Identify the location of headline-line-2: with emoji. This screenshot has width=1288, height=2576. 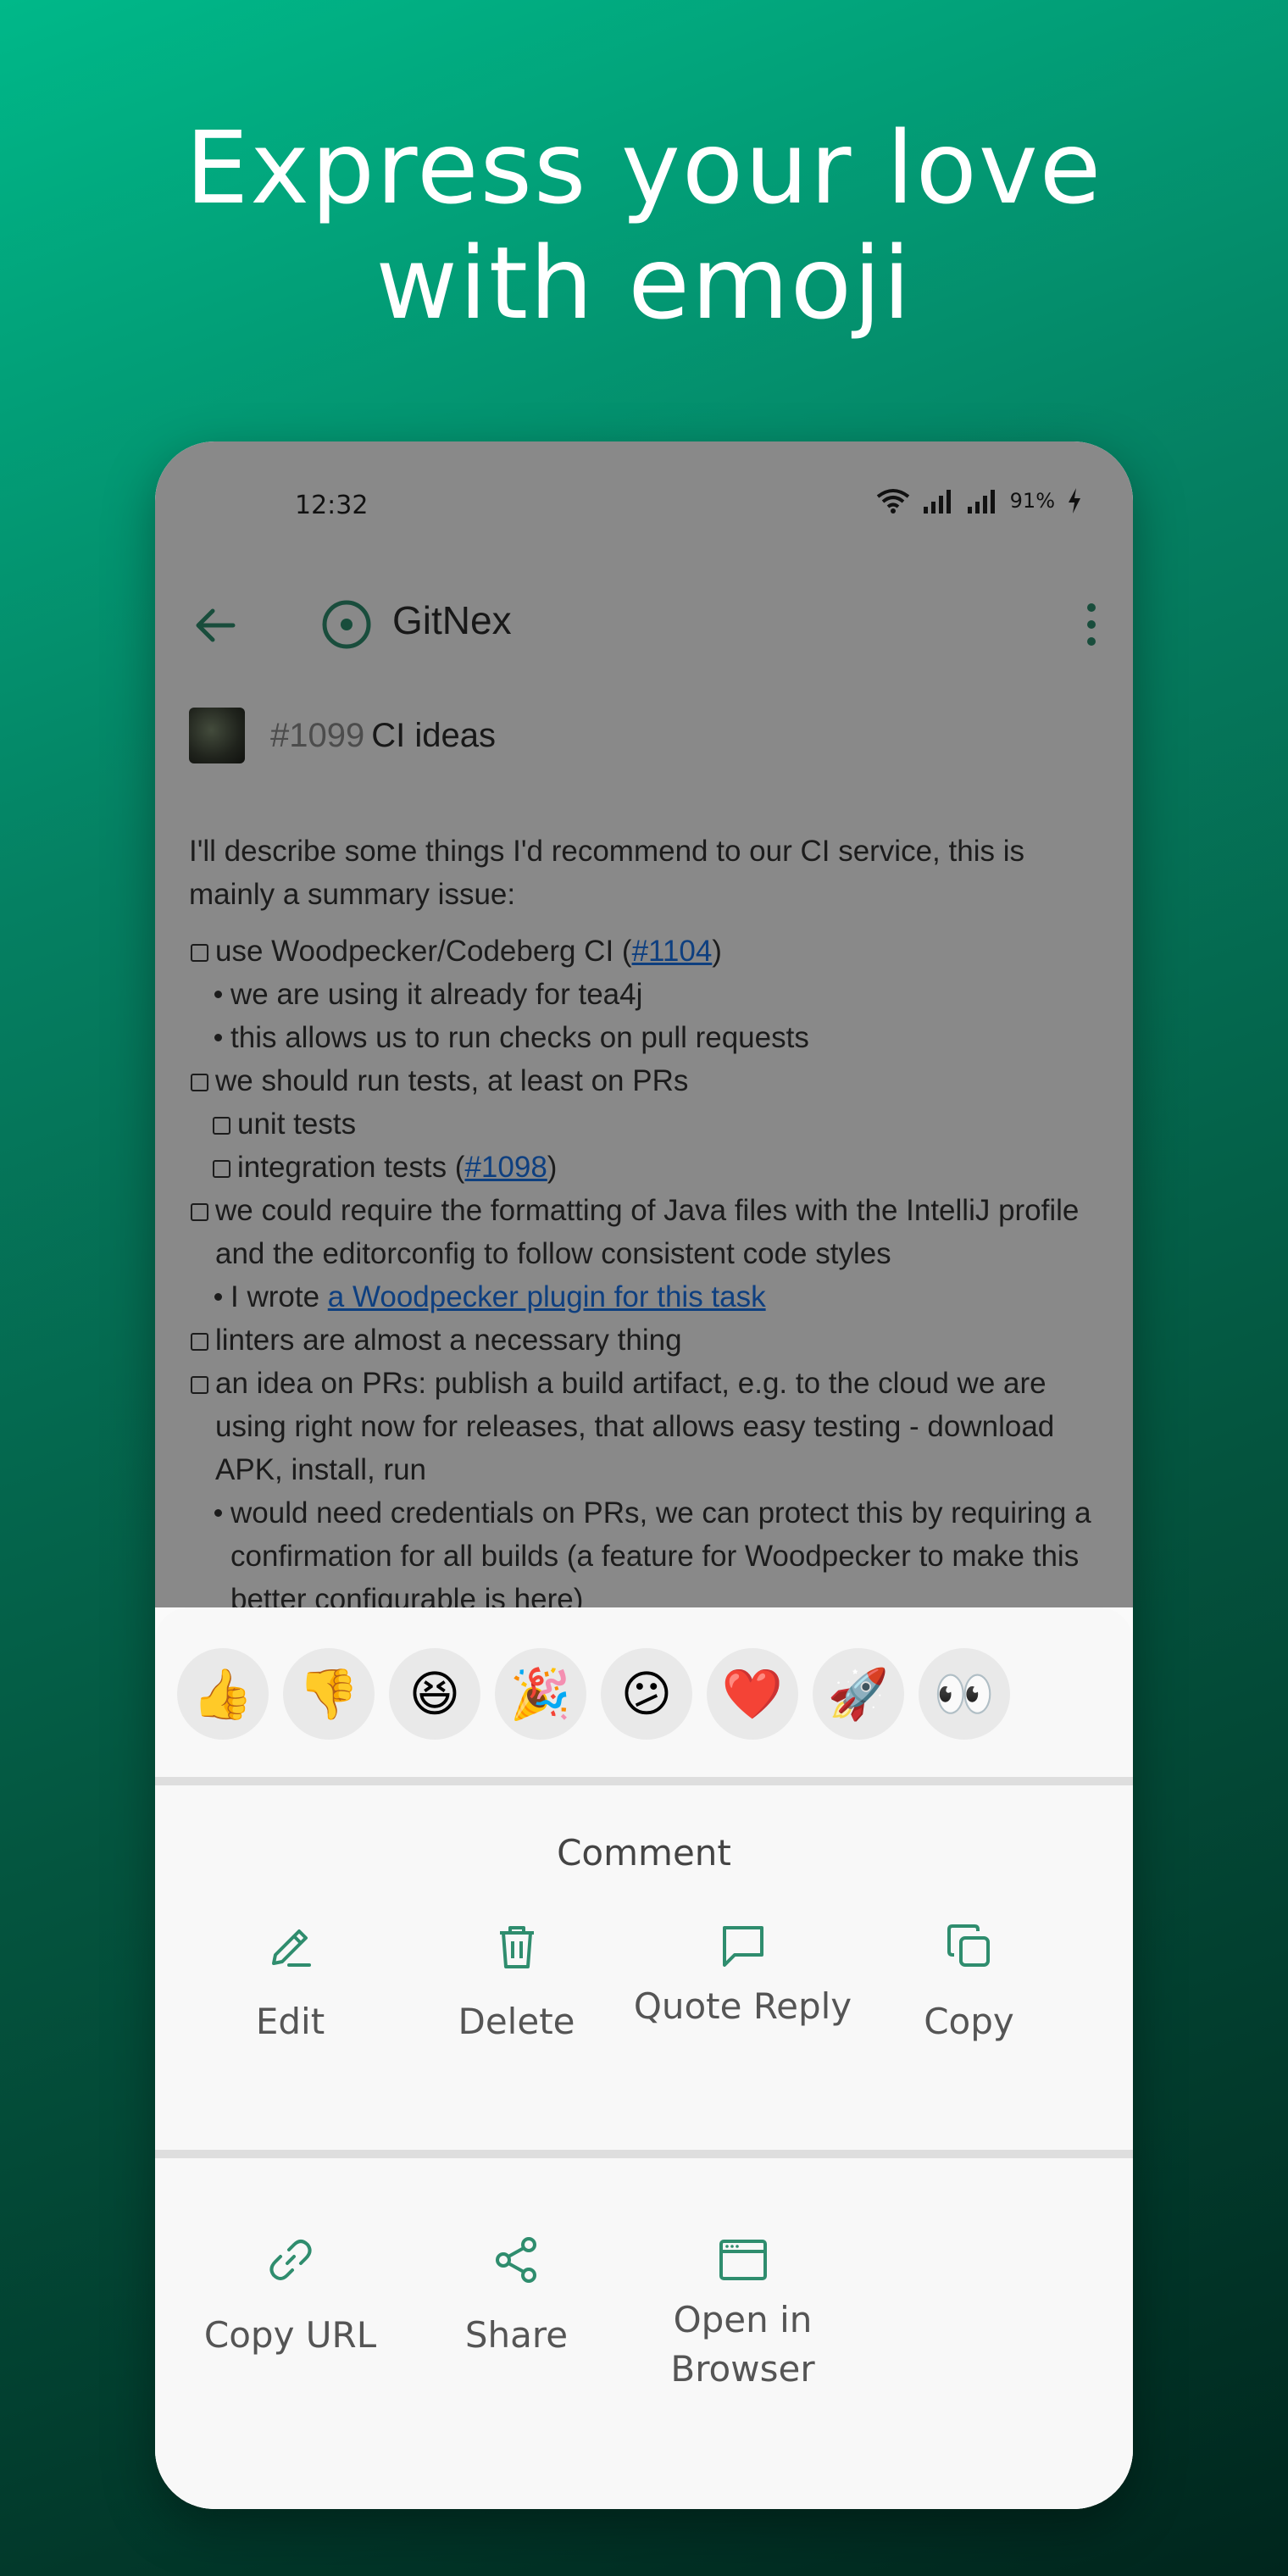
(644, 283).